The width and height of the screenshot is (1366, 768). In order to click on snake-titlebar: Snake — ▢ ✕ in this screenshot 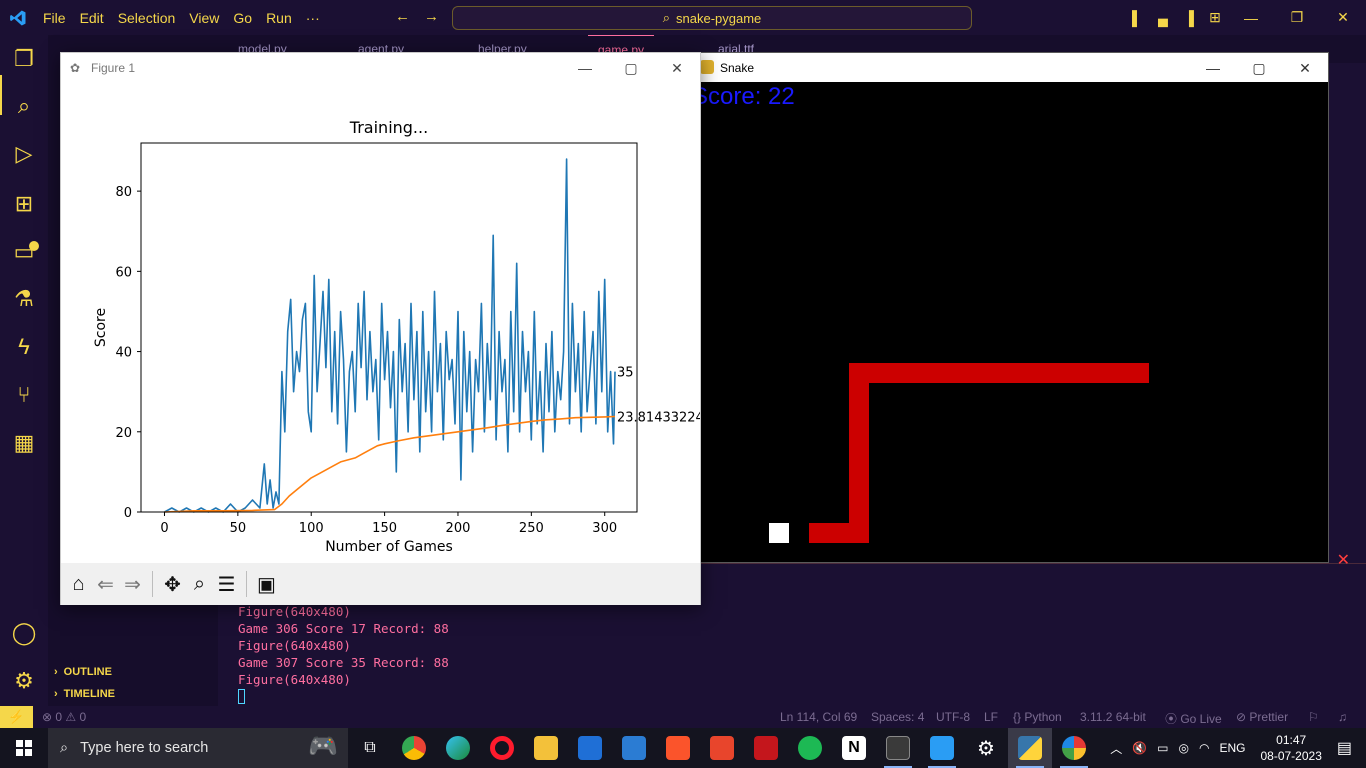, I will do `click(1010, 67)`.